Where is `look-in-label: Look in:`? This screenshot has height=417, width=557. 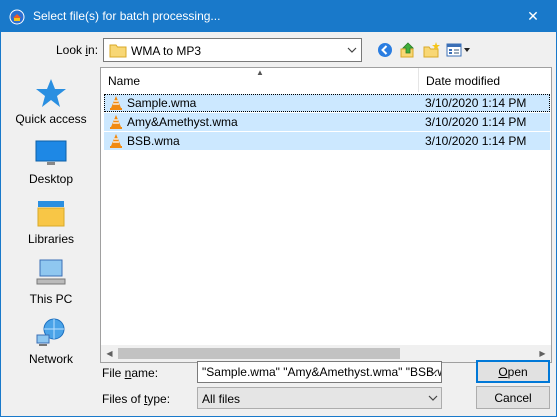
look-in-label: Look in: is located at coordinates (77, 50).